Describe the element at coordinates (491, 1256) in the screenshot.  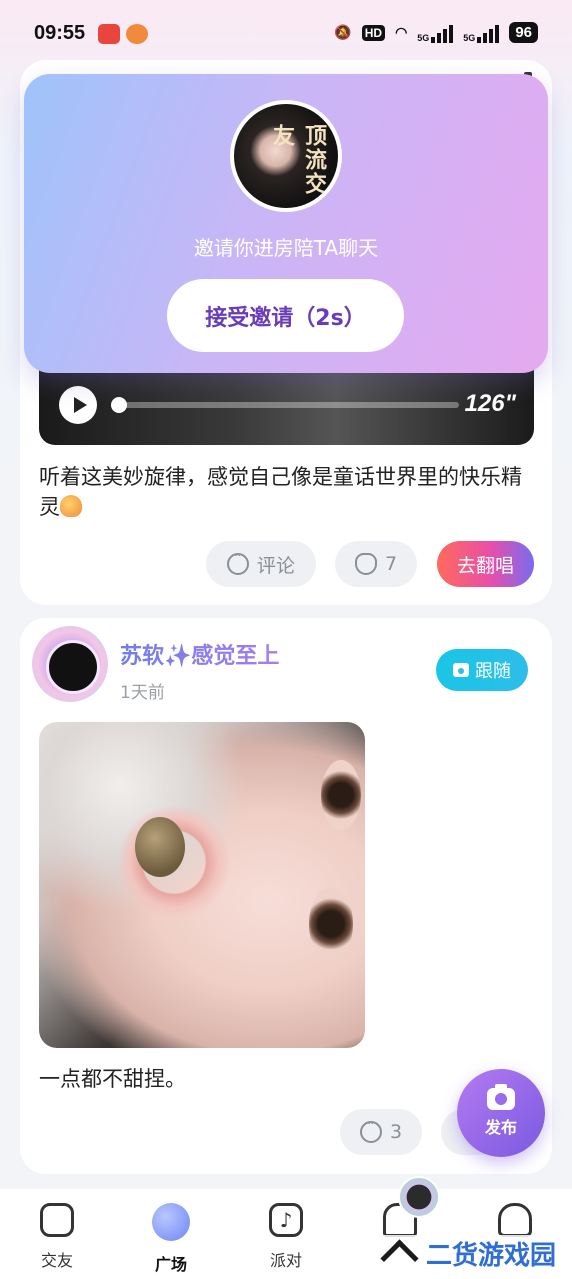
I see `watermark-text: 二货游戏园` at that location.